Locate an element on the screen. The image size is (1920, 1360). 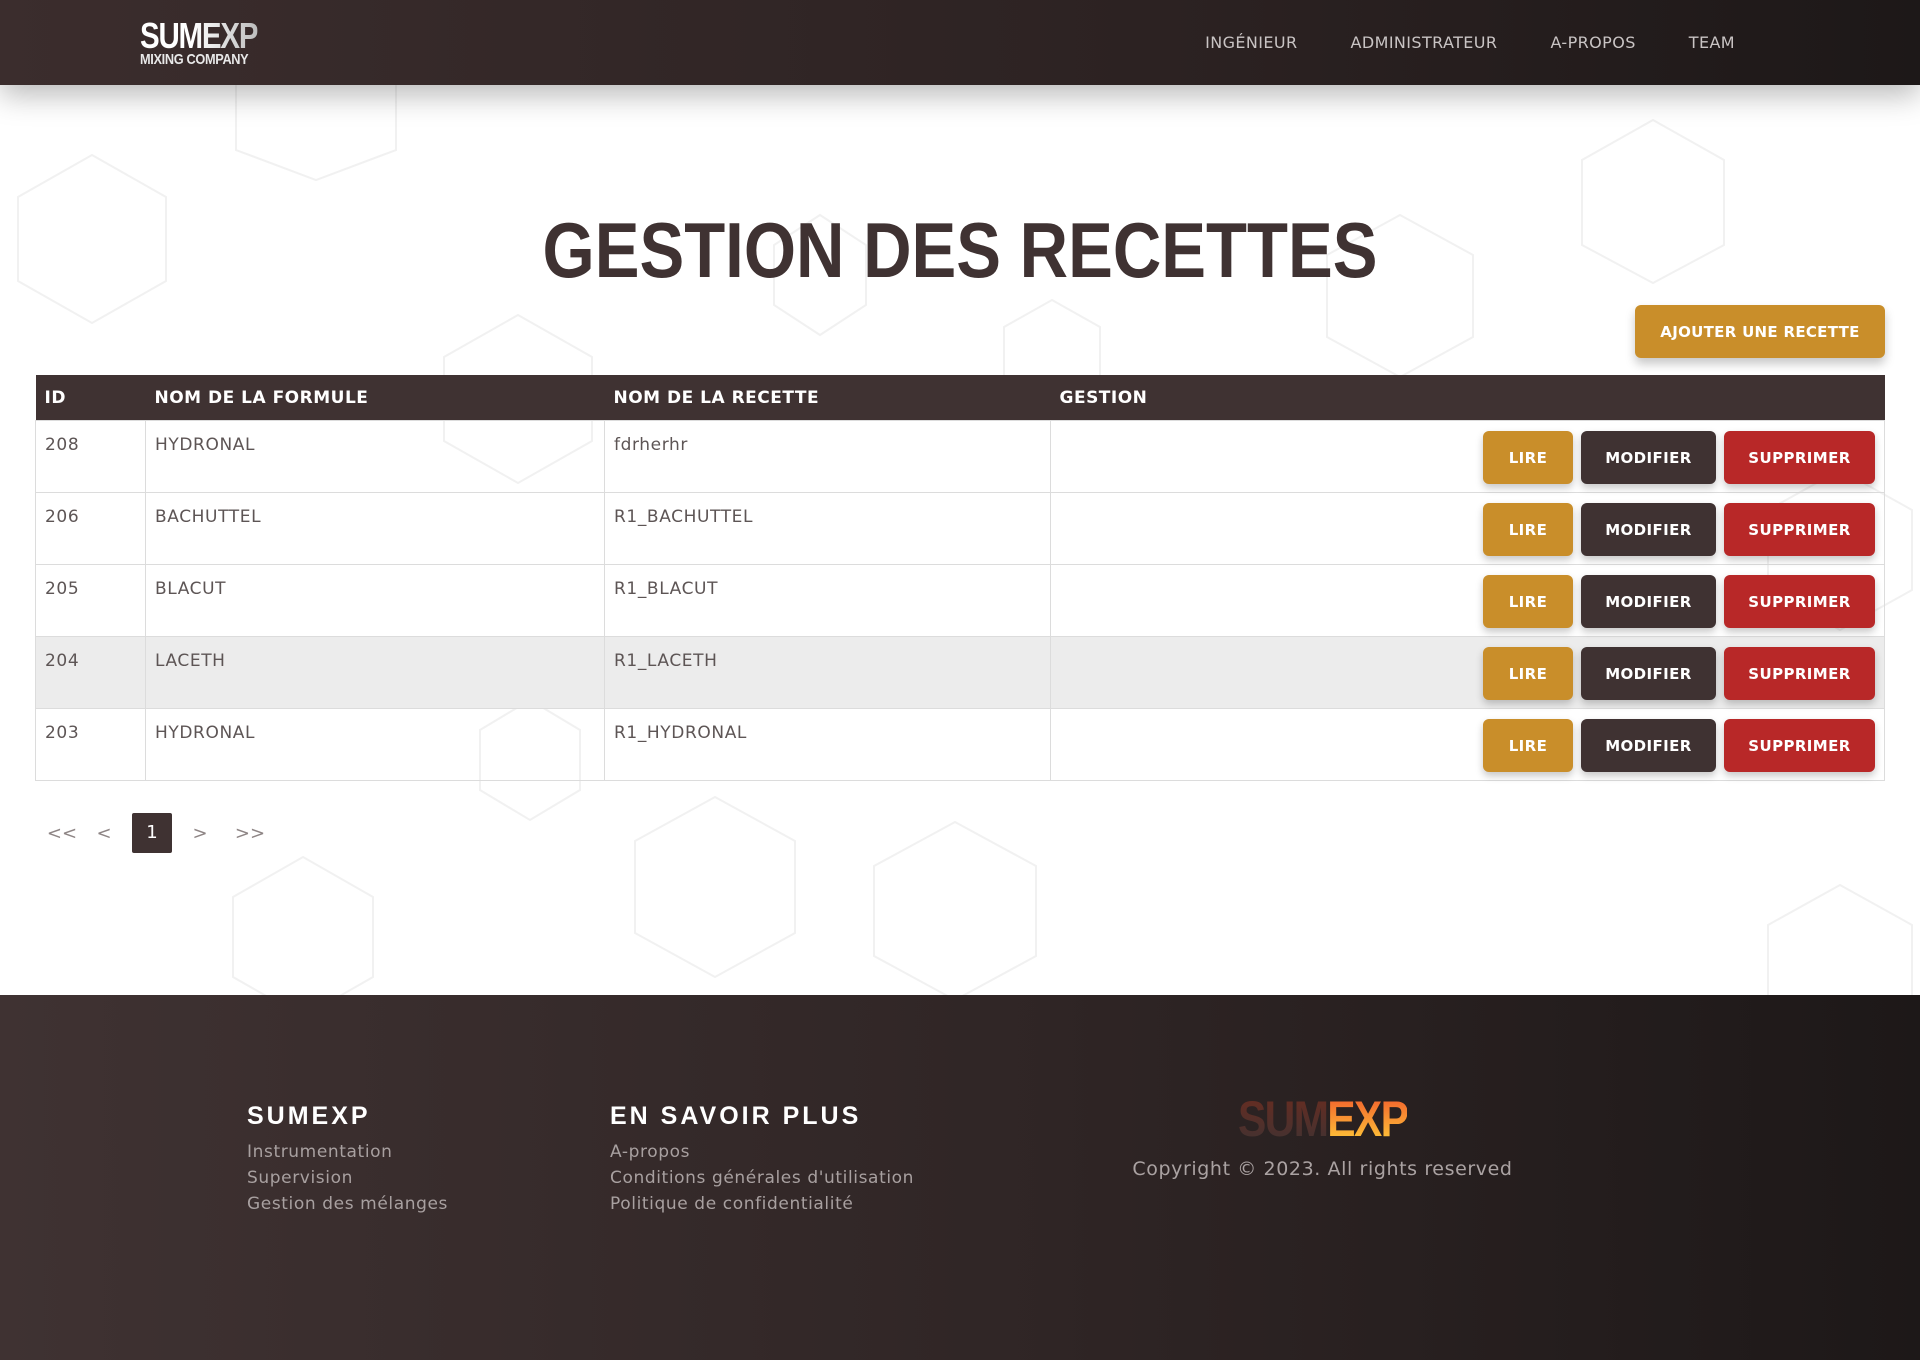
nav-ingenieur: INGÉNIEUR is located at coordinates (1251, 42).